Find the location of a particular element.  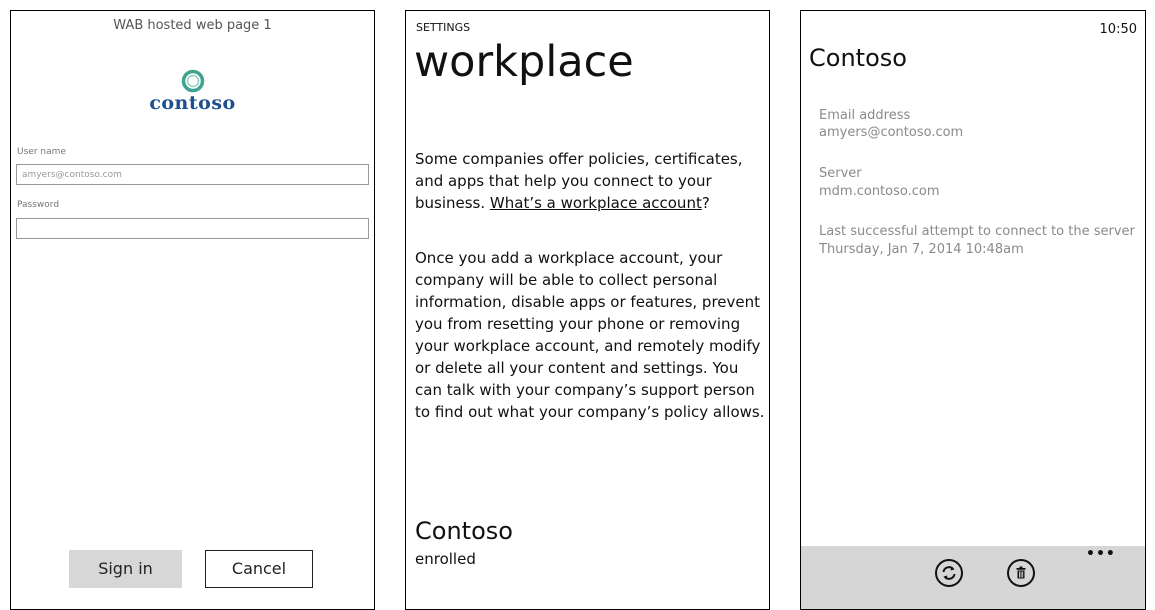

more-options-button: ••• is located at coordinates (1101, 554).